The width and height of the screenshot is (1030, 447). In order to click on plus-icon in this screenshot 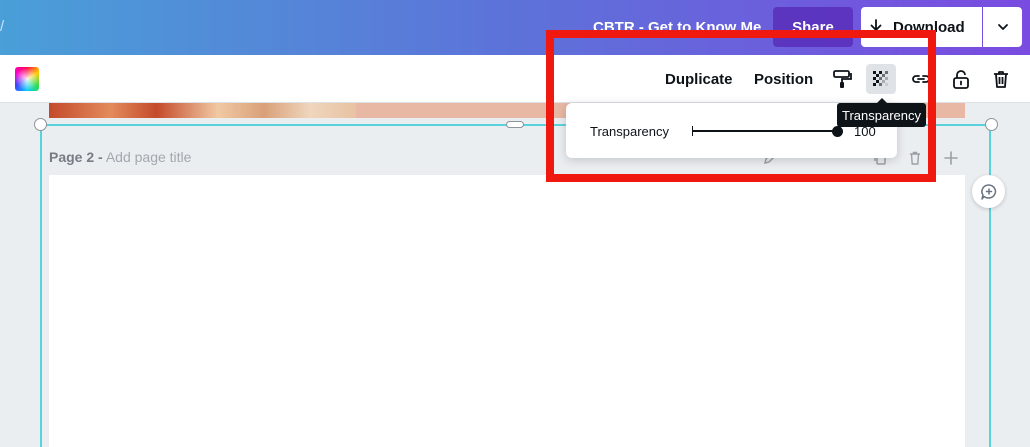, I will do `click(951, 158)`.